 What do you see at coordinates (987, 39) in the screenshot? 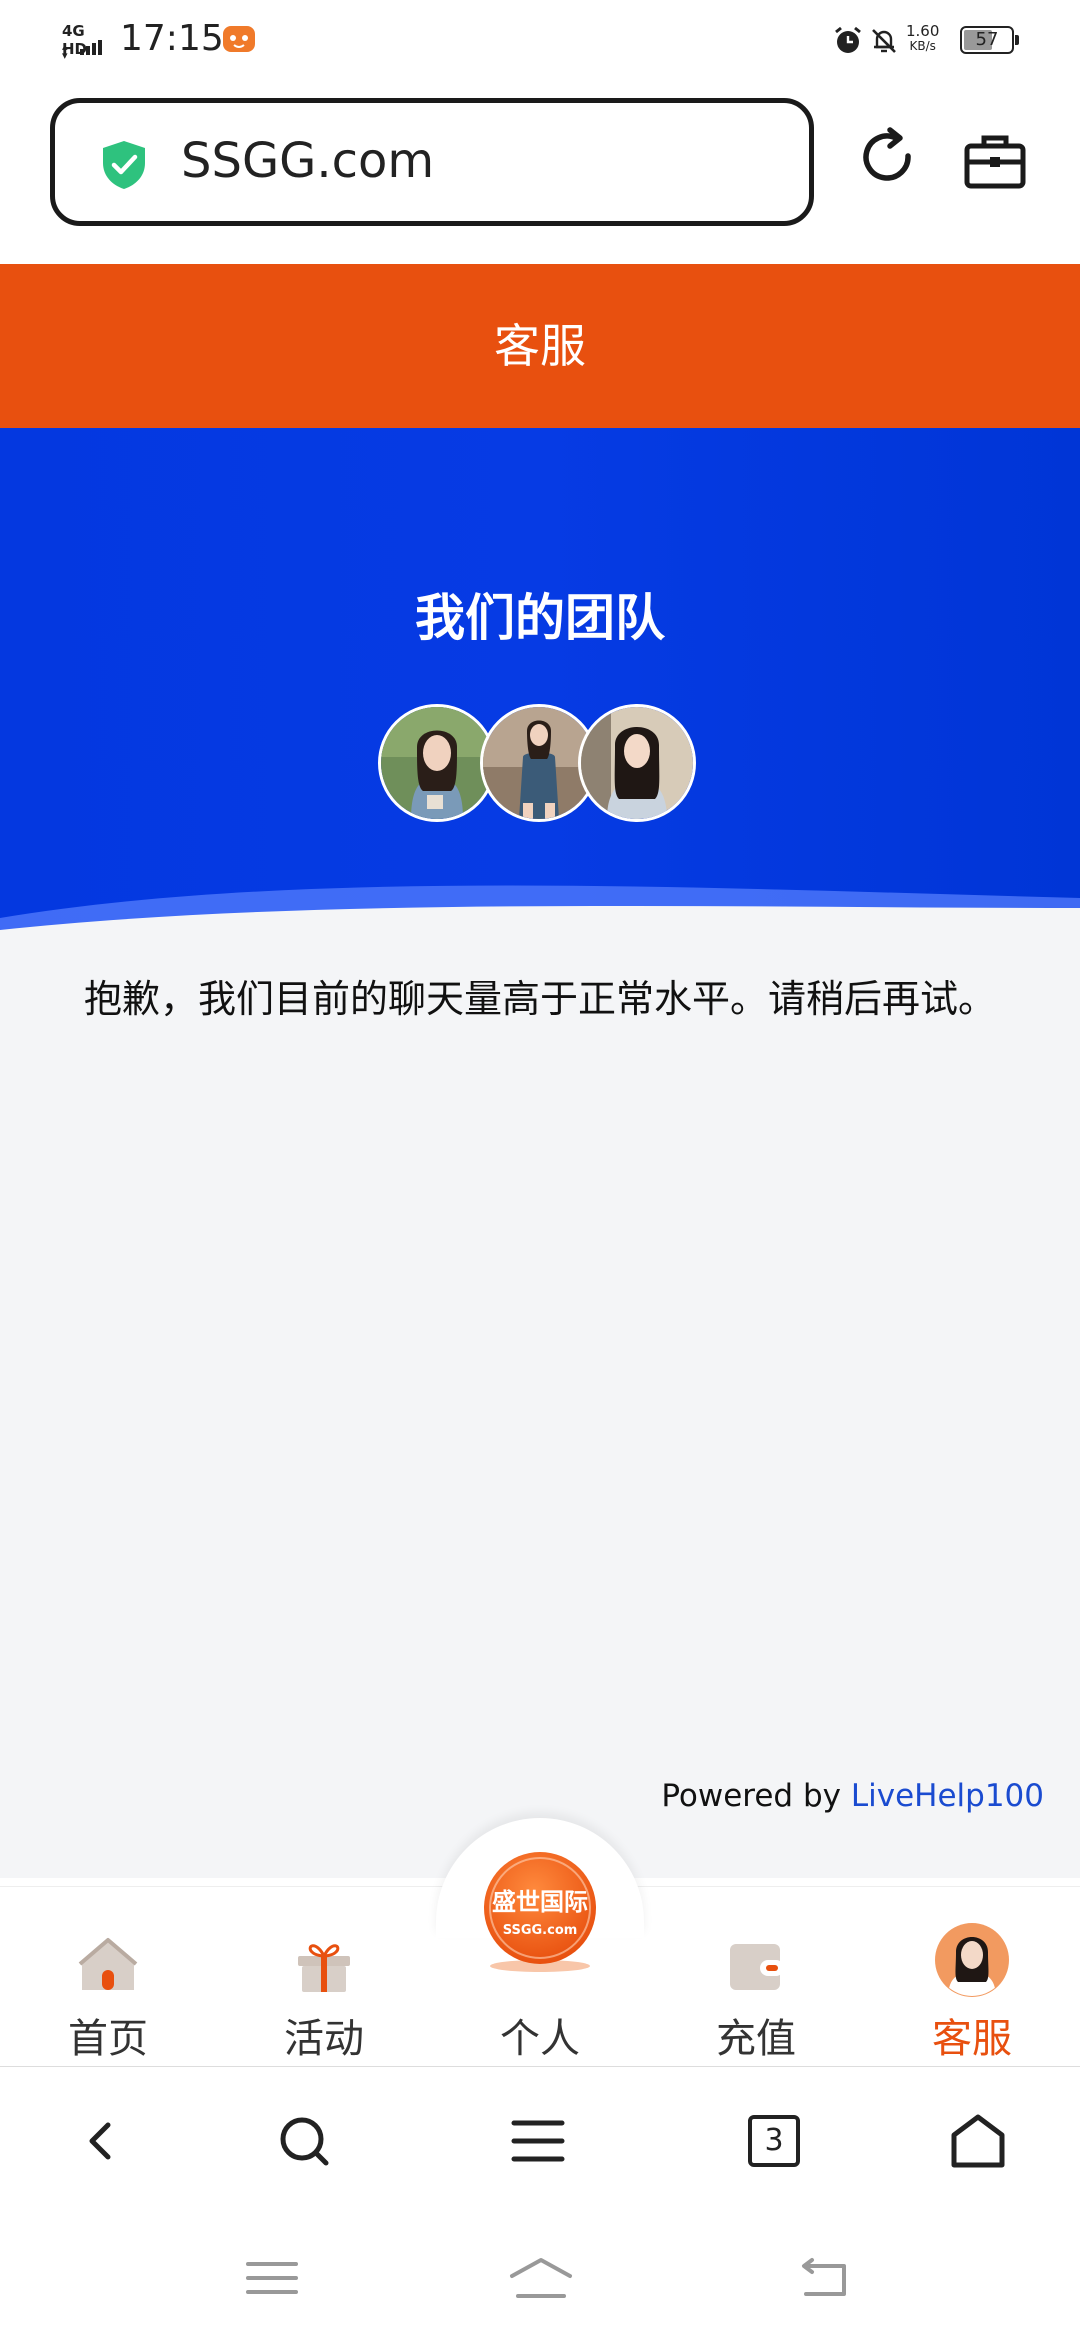
I see `battery-level: 57` at bounding box center [987, 39].